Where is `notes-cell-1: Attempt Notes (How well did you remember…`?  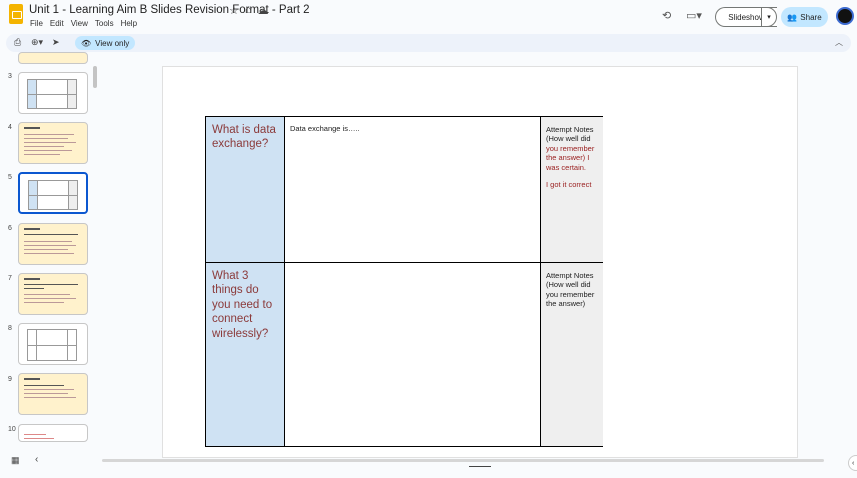
notes-cell-1: Attempt Notes (How well did you remember… is located at coordinates (572, 190).